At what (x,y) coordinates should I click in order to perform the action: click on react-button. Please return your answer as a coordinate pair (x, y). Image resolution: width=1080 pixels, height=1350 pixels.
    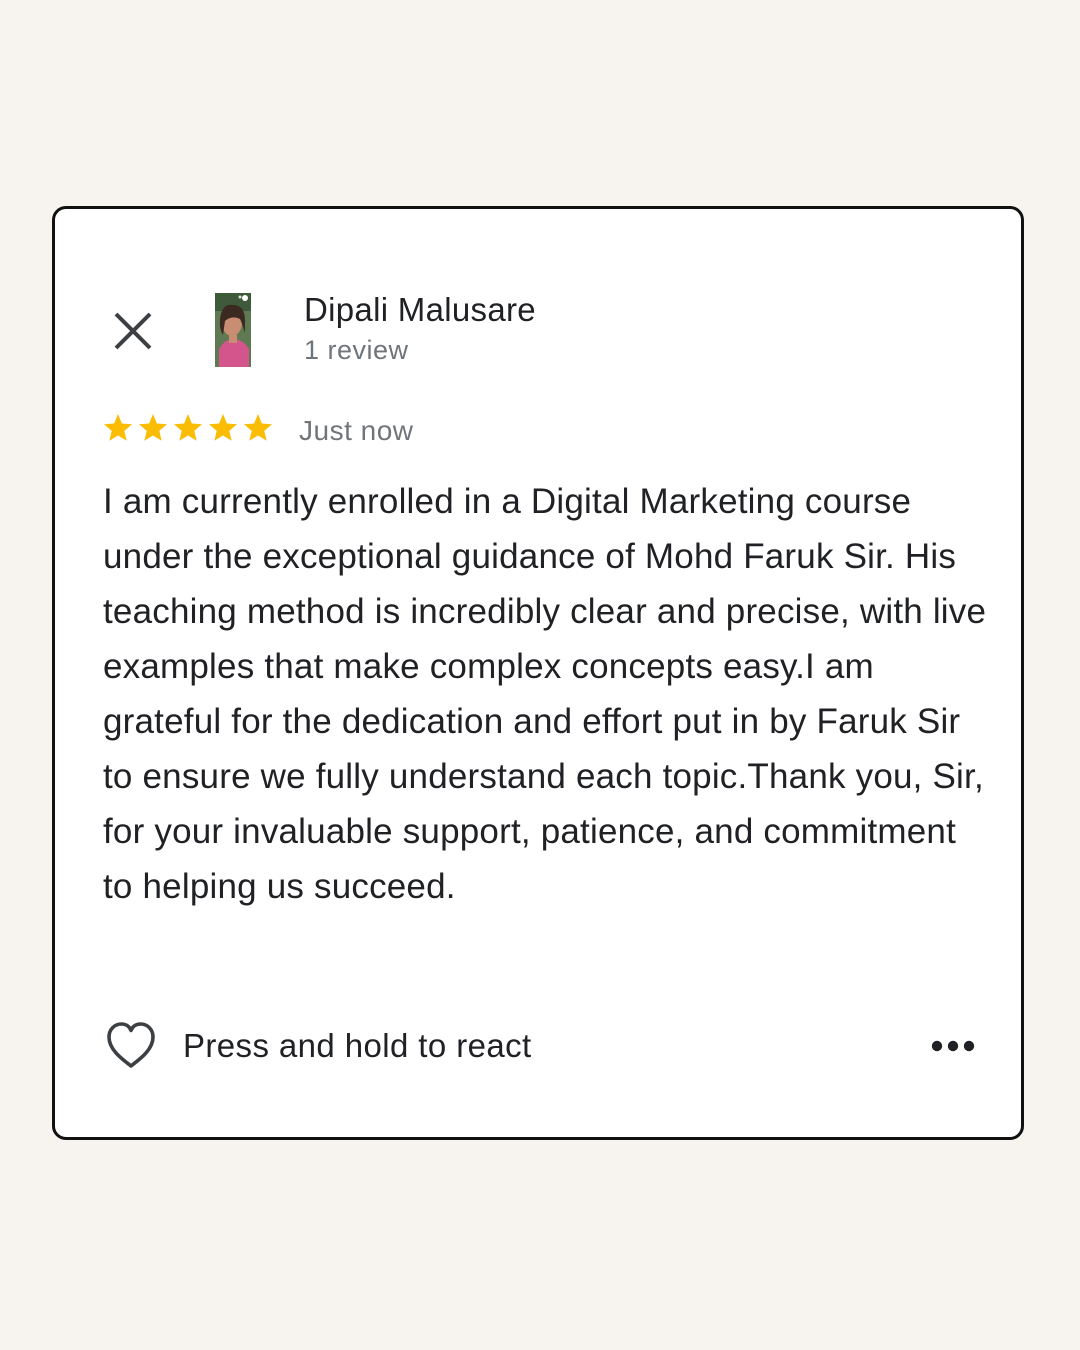
    Looking at the image, I should click on (131, 1046).